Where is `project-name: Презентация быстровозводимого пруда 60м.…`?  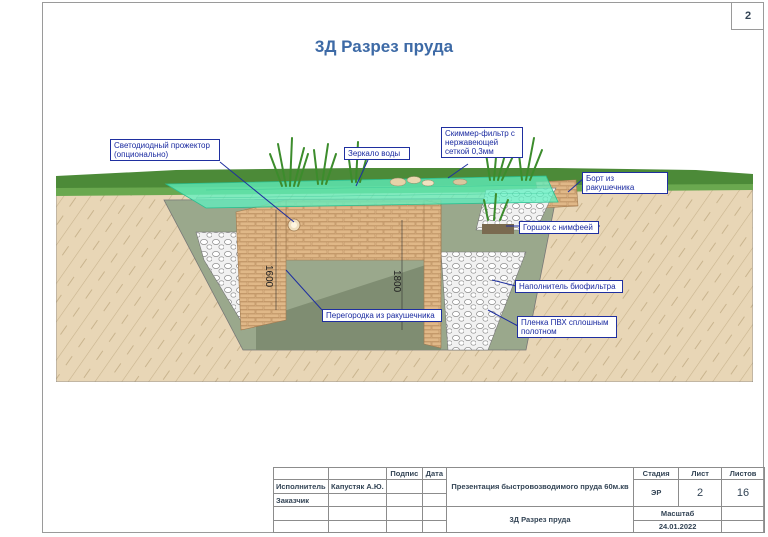
project-name: Презентация быстровозводимого пруда 60м.… is located at coordinates (540, 487).